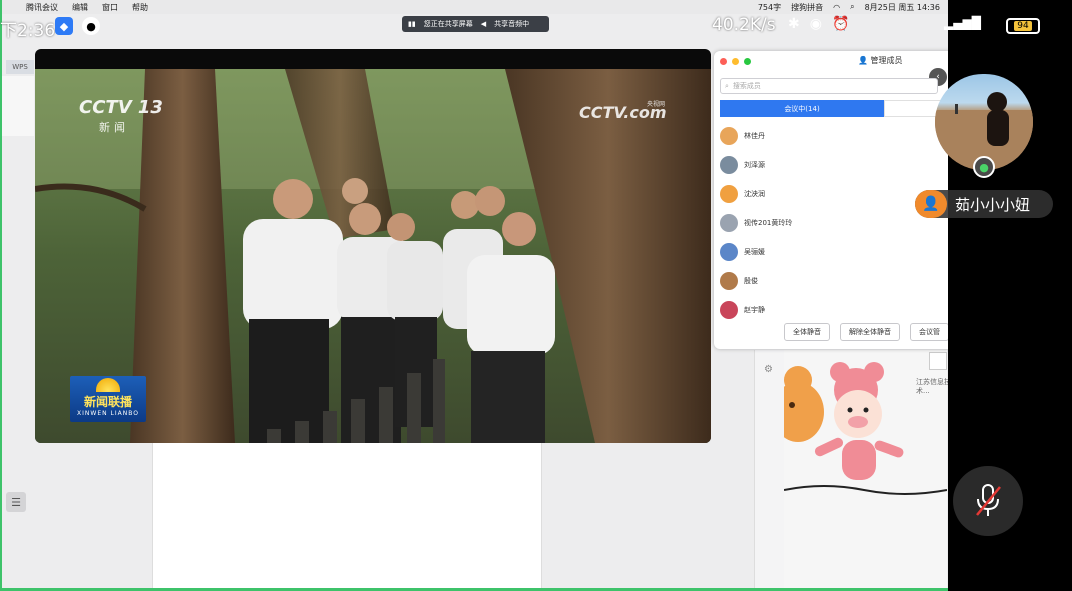 Image resolution: width=1072 pixels, height=591 pixels. Describe the element at coordinates (108, 385) in the screenshot. I see `globe-icon` at that location.